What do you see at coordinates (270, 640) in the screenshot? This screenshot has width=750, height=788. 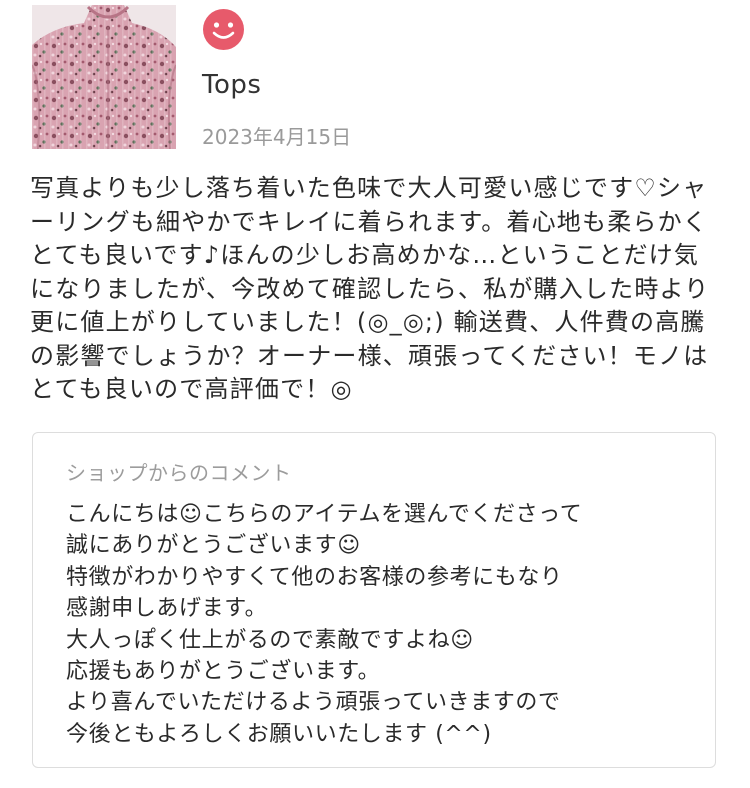 I see `shop-reply-line: 大人っぽく仕上がるので素敵ですよね☺` at bounding box center [270, 640].